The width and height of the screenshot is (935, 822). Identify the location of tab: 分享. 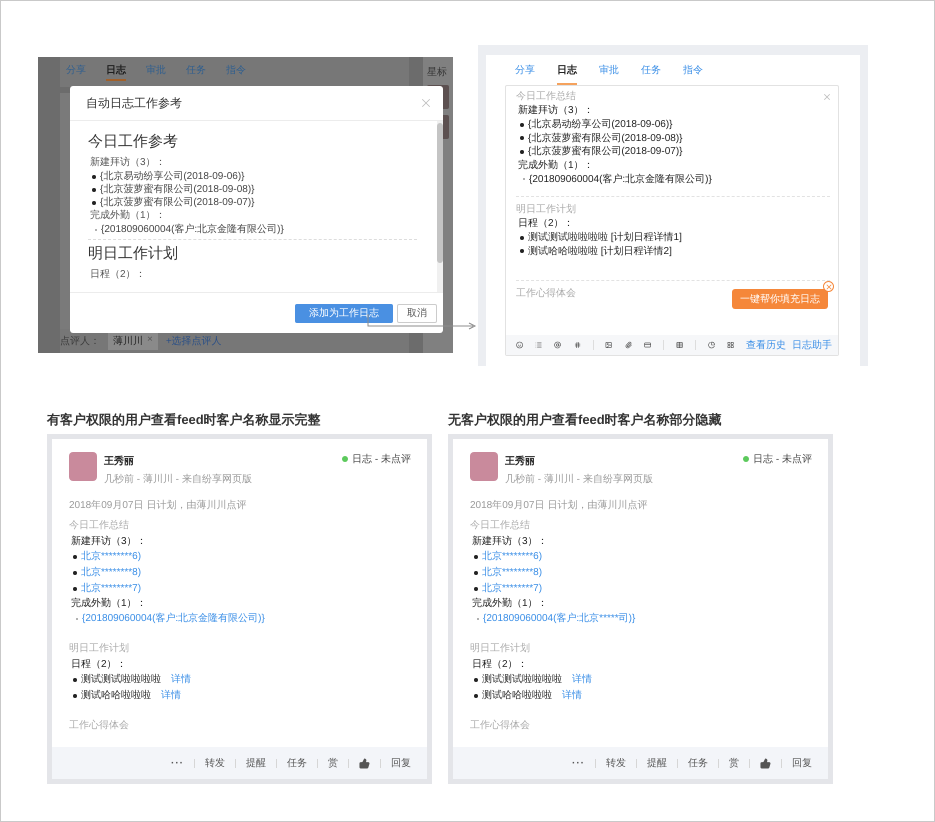
(525, 74).